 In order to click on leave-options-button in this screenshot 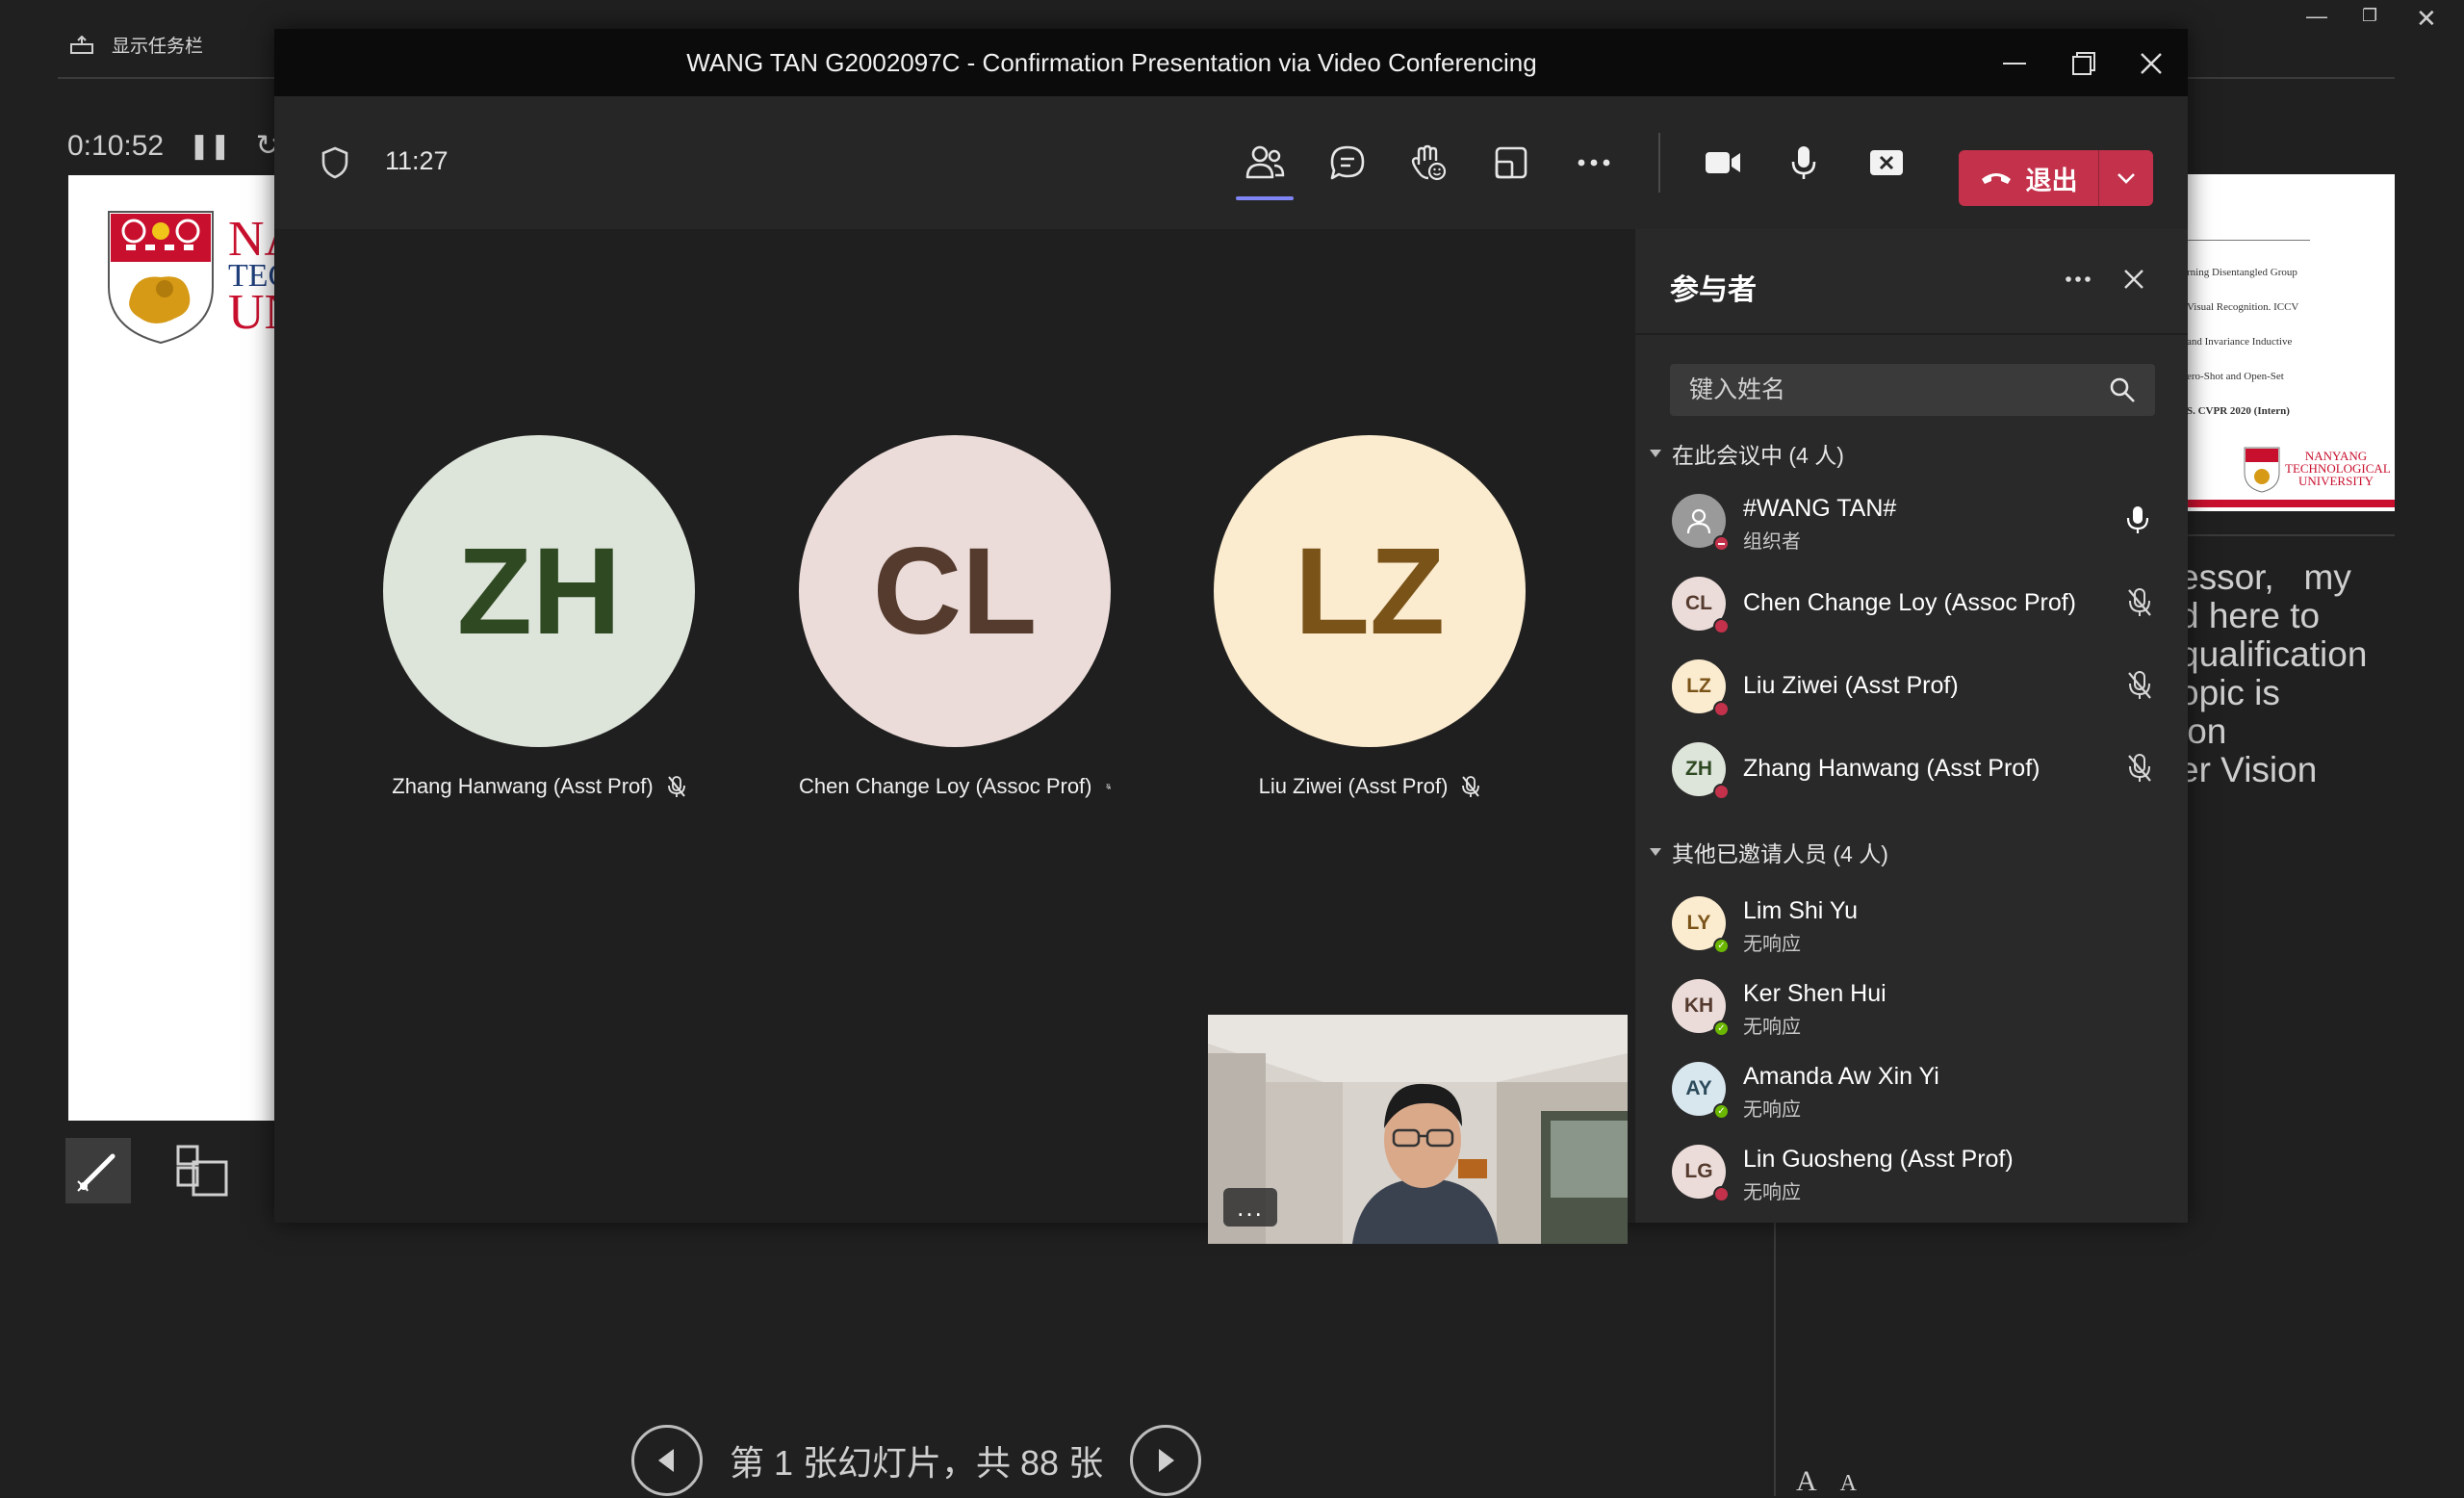, I will do `click(2126, 178)`.